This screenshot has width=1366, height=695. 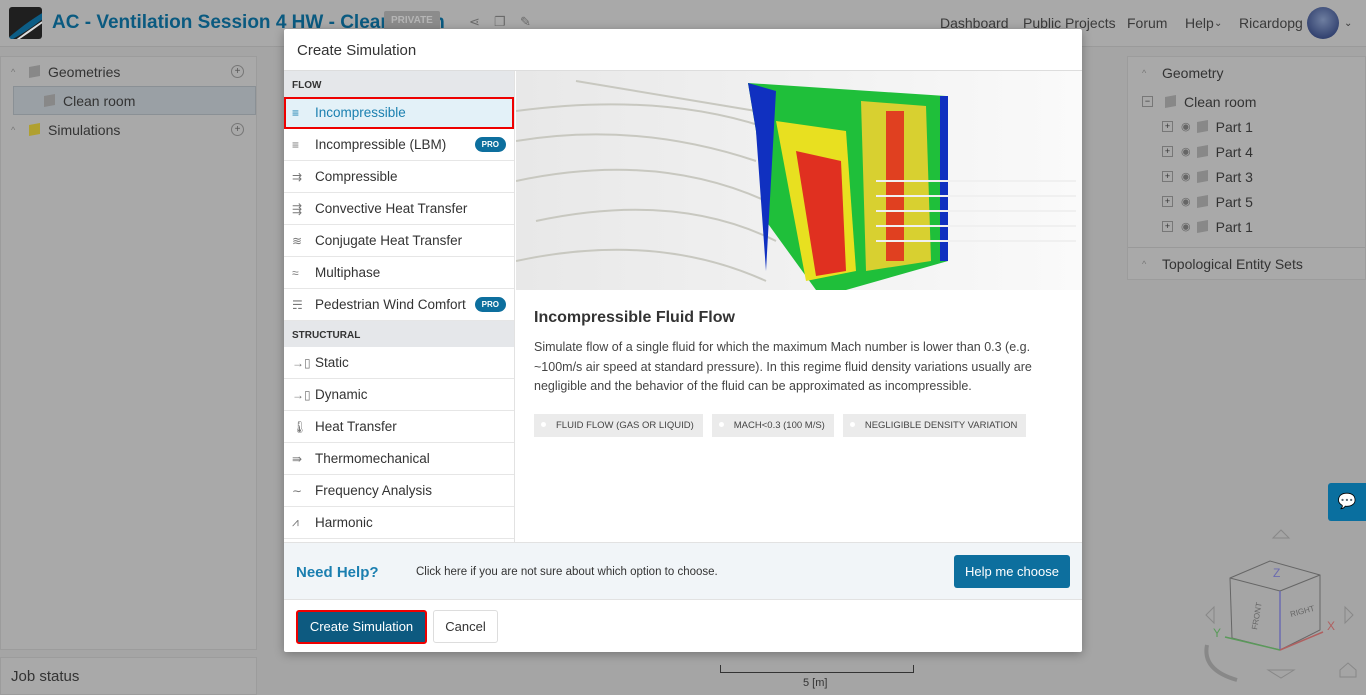 I want to click on home-icon, so click(x=1348, y=670).